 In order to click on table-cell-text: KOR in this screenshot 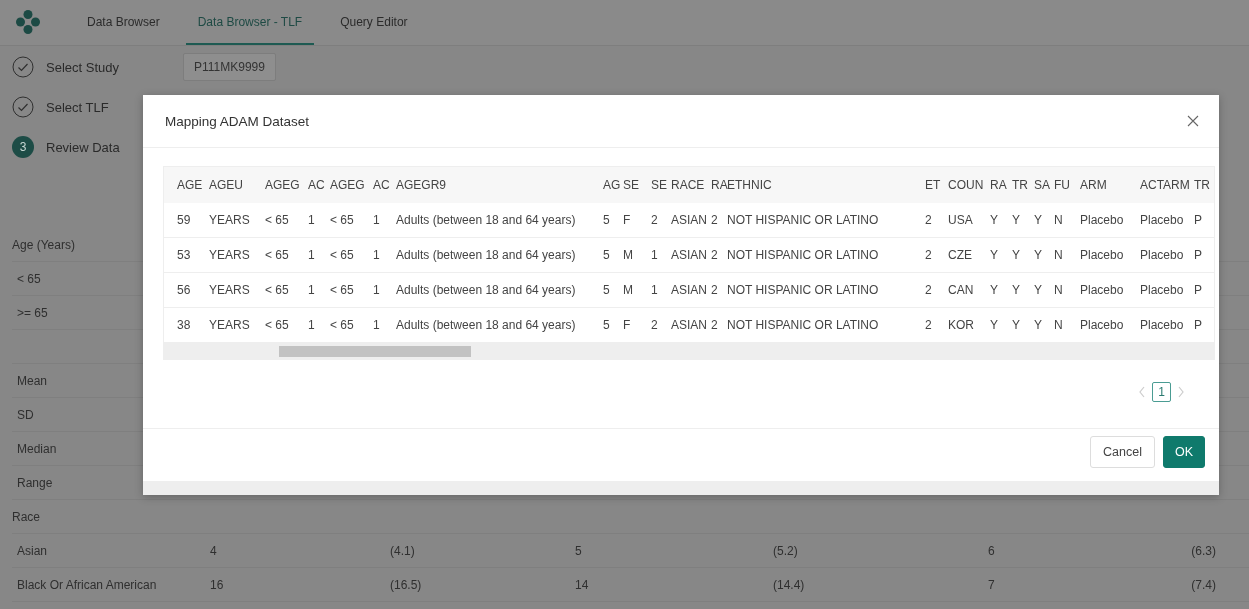, I will do `click(961, 325)`.